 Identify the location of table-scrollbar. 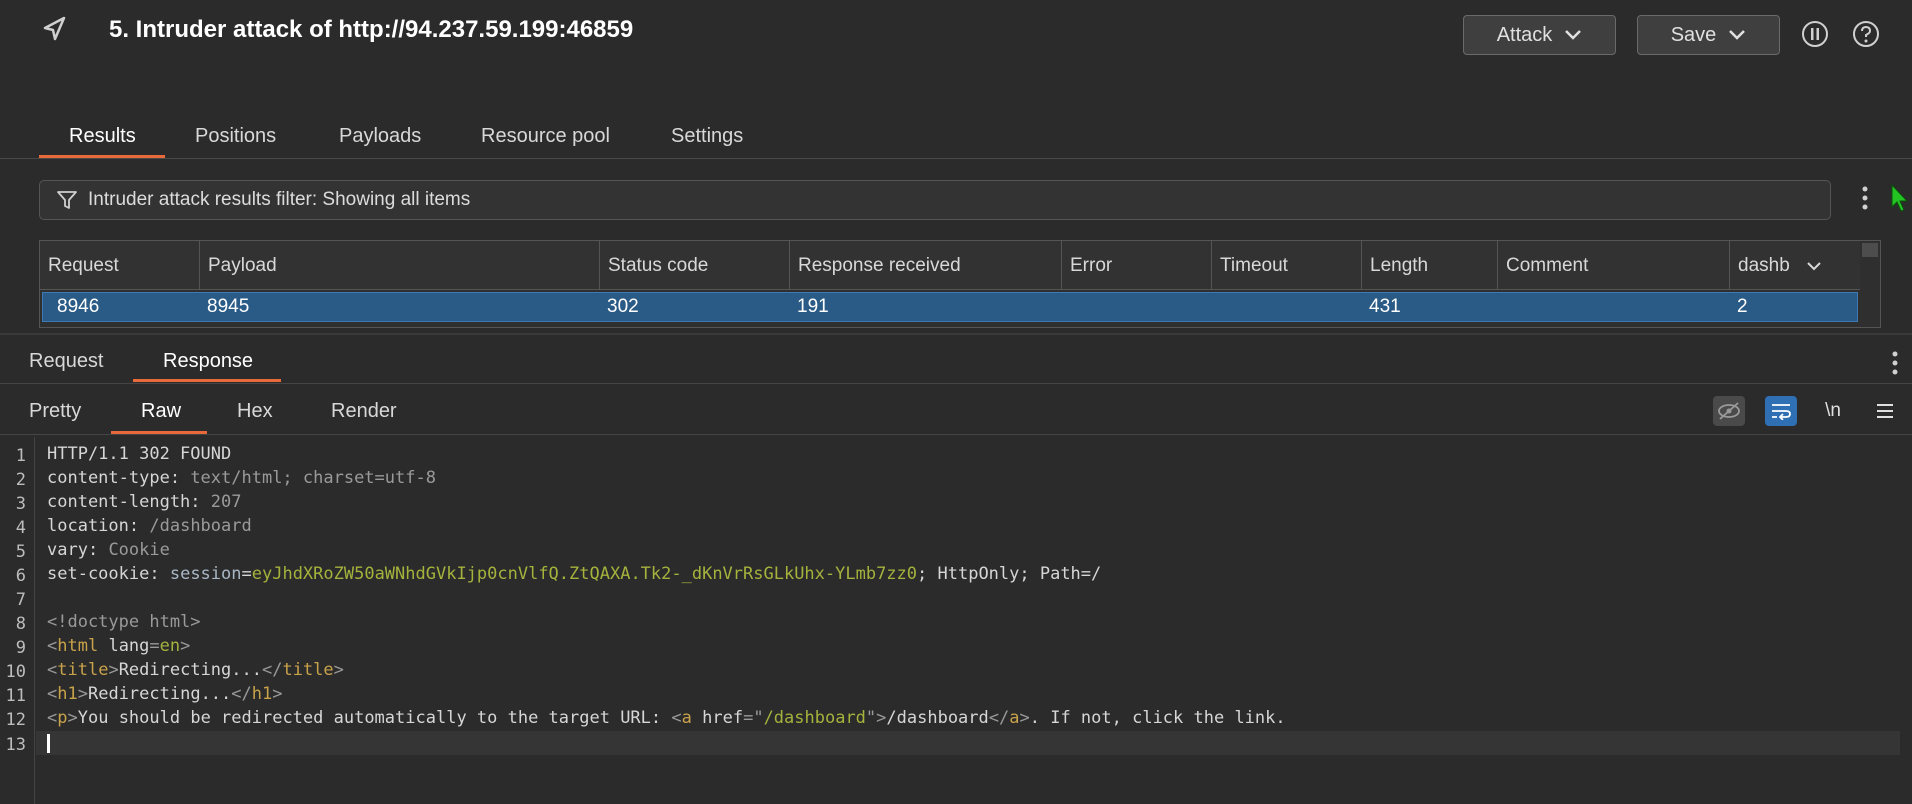
(1870, 284).